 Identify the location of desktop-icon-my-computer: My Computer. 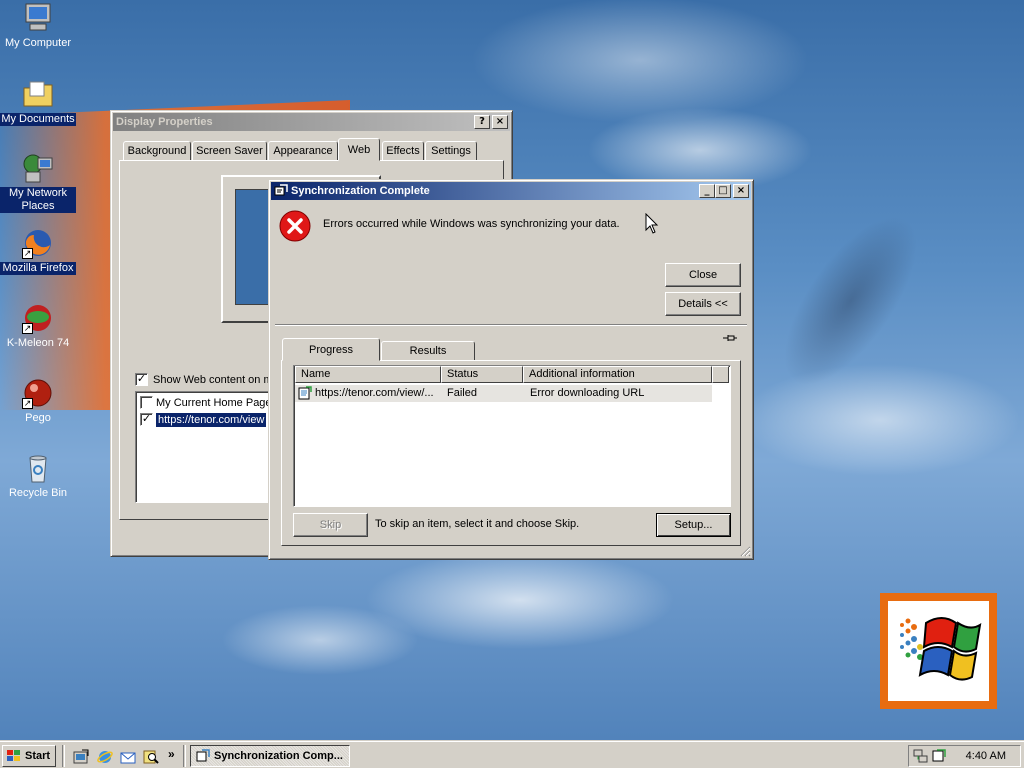
(38, 26).